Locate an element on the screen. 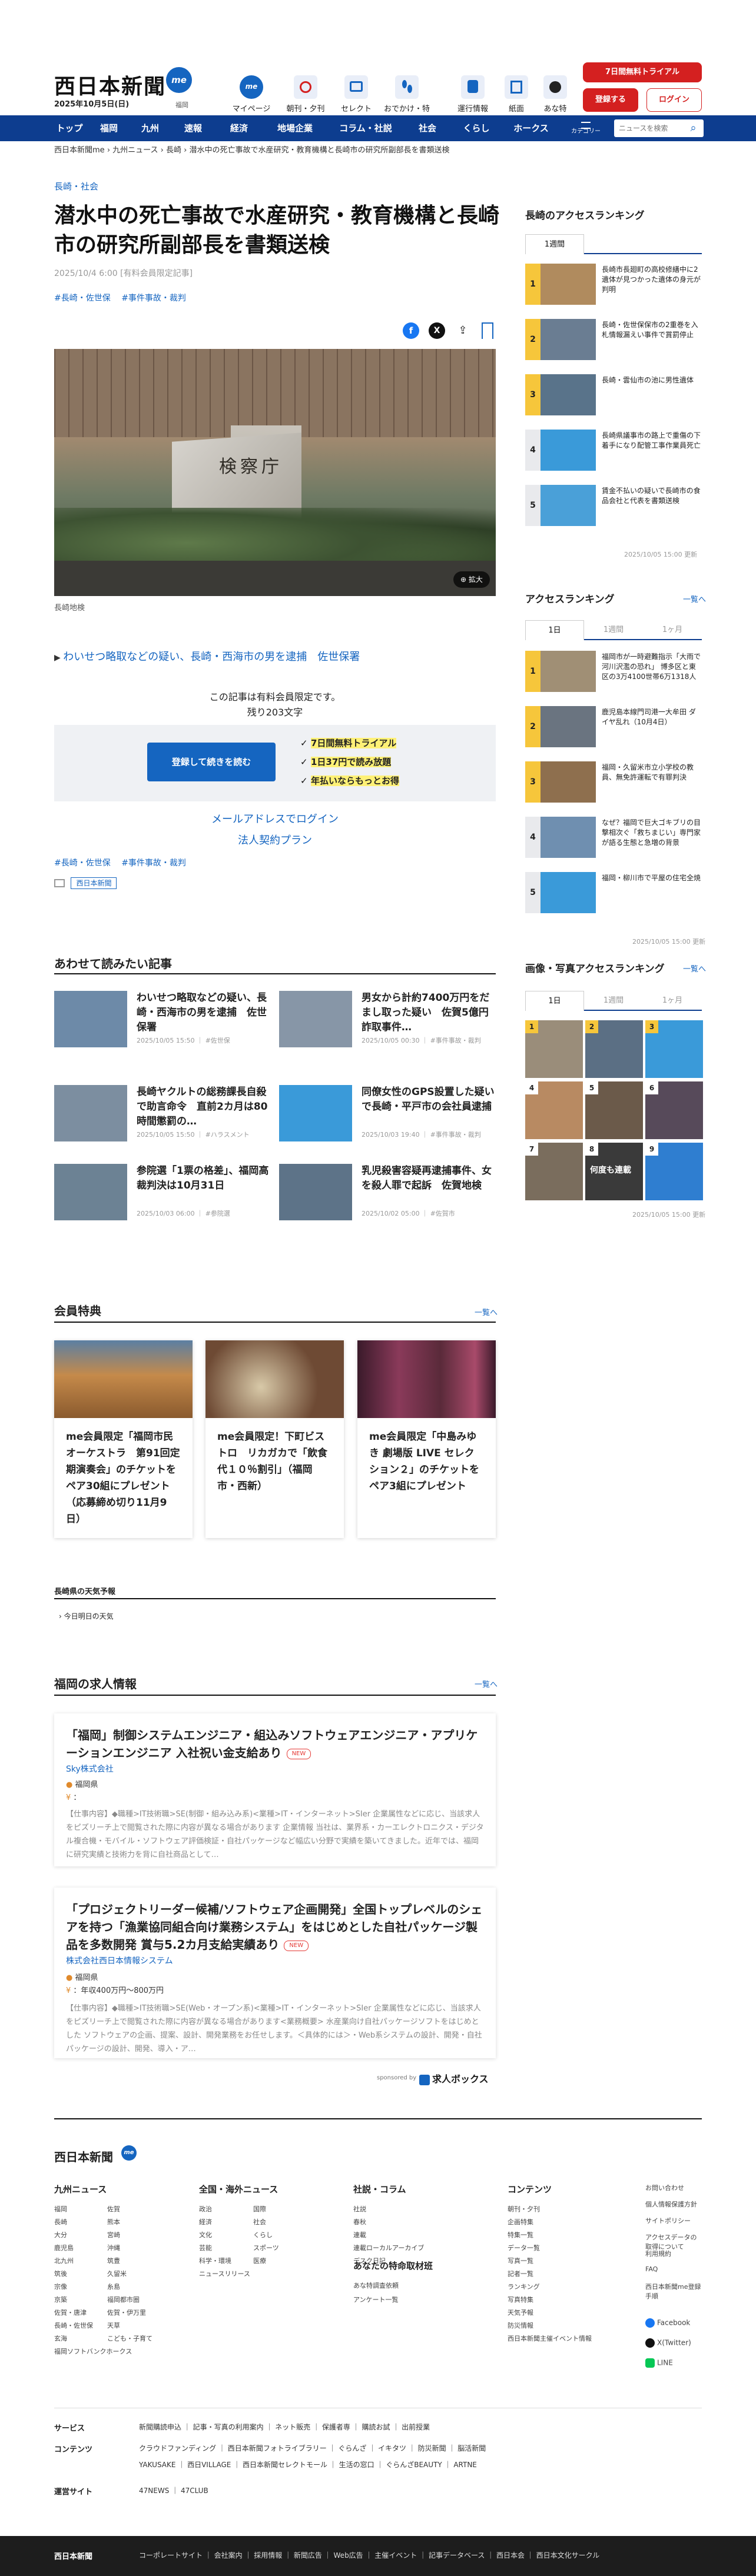 The image size is (756, 2576). footer-link: 西日本新聞主催イベント情報 is located at coordinates (550, 2338).